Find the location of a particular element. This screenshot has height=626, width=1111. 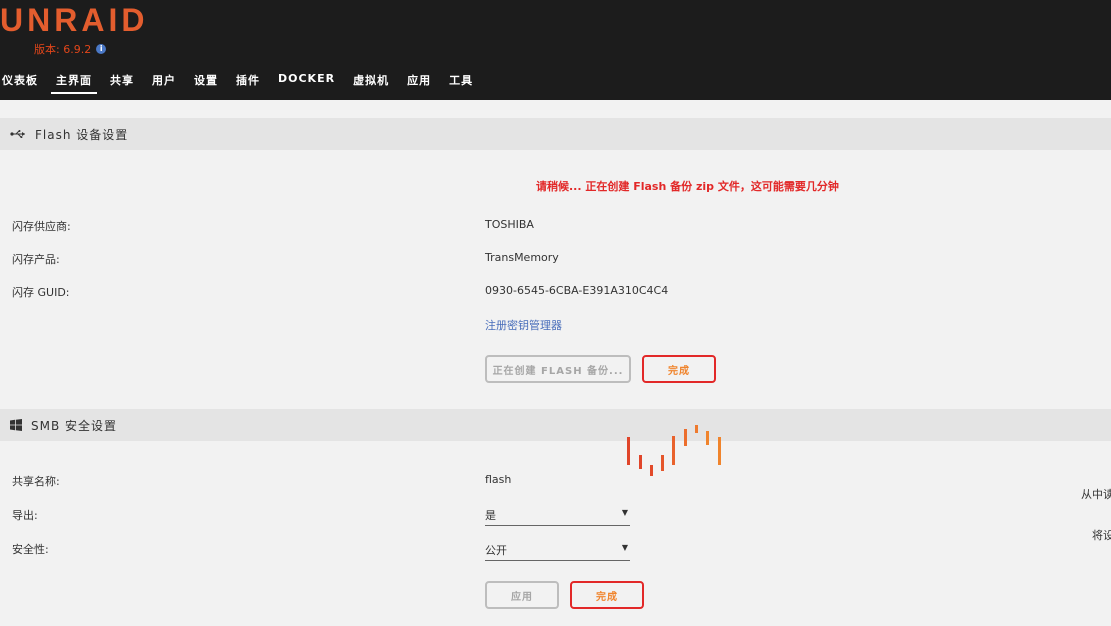

security-select: 公开 ▼ is located at coordinates (557, 551).